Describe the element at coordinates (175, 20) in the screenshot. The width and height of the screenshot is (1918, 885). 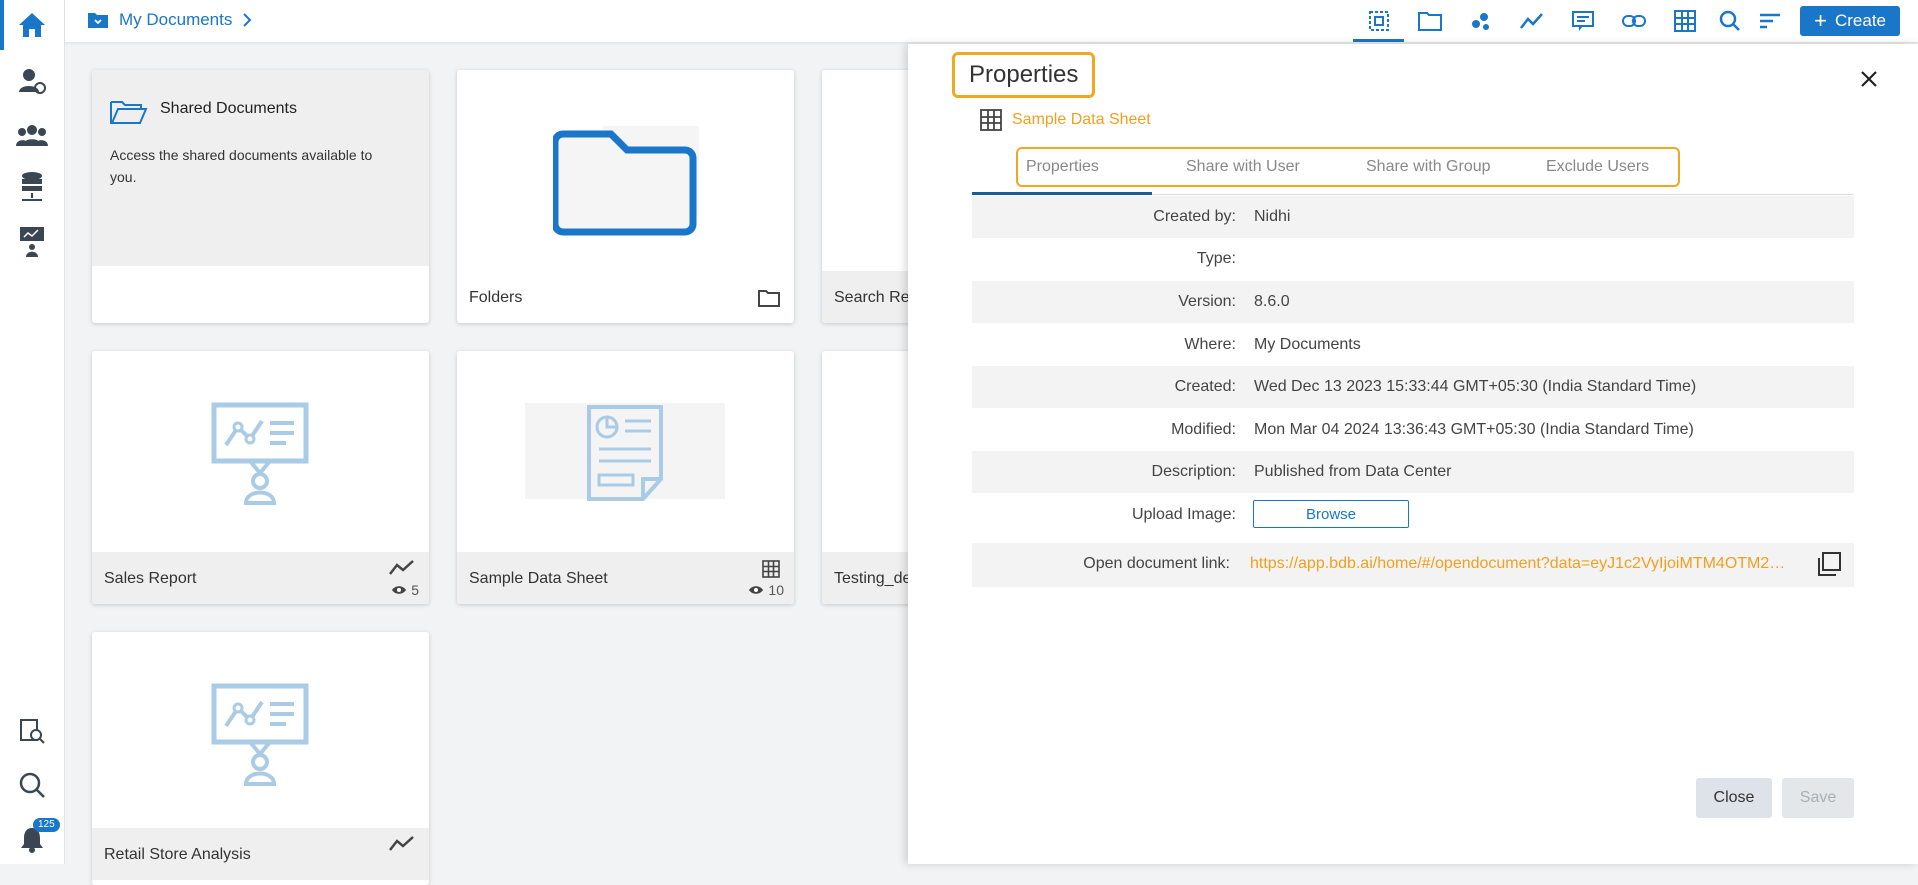
I see `breadcrumb-my-documents: My Documents` at that location.